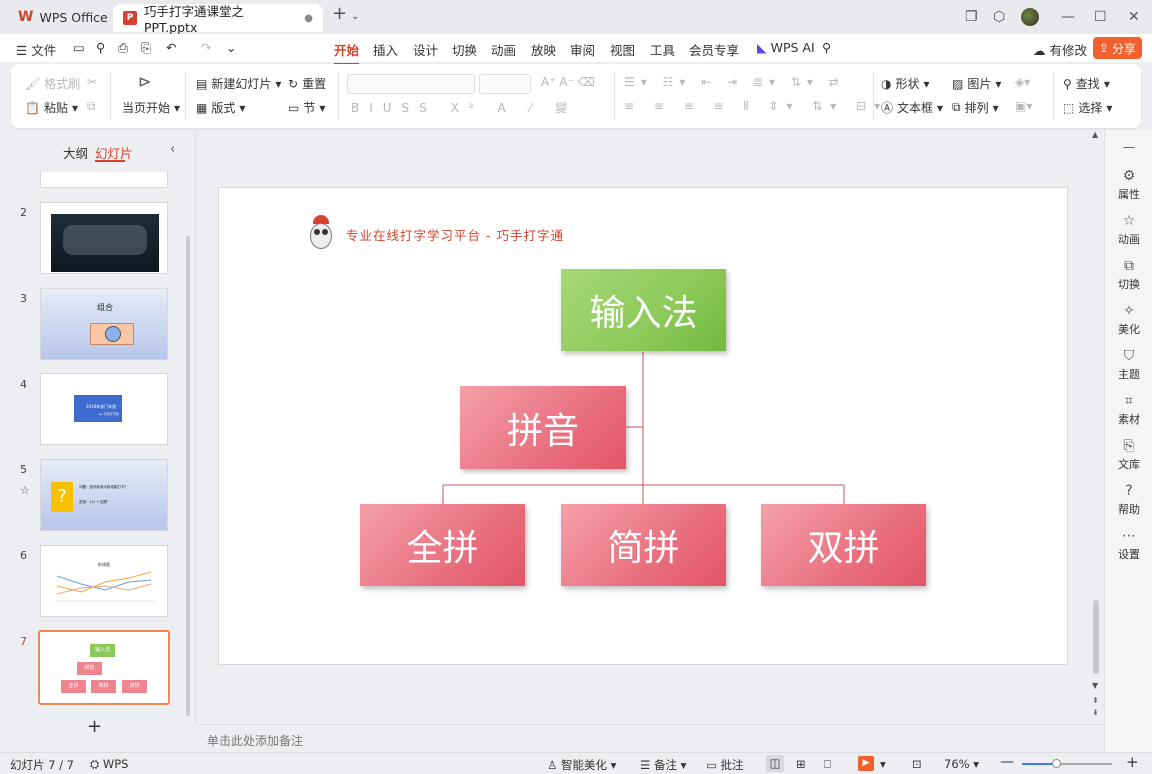 This screenshot has width=1152, height=774. I want to click on sidebar-item-animation: ☆ 动画, so click(1128, 230).